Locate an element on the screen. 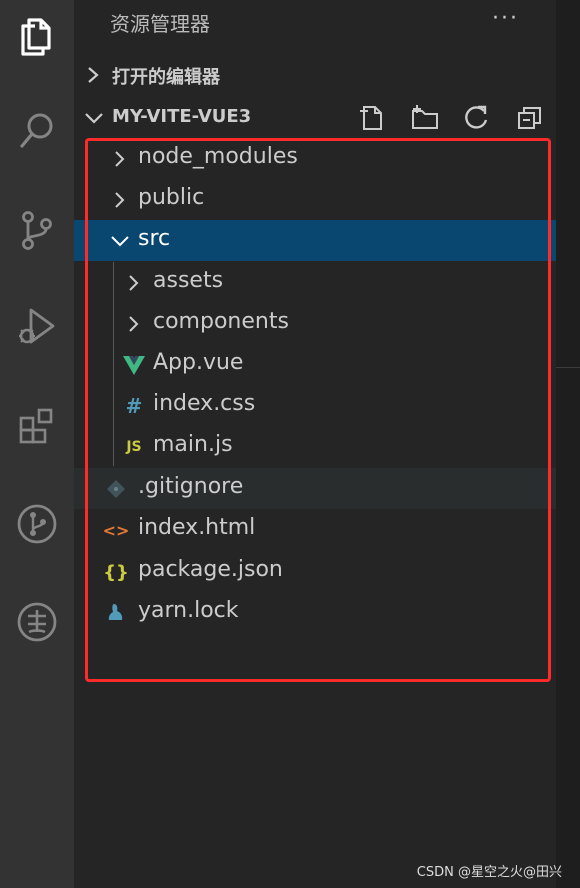 The width and height of the screenshot is (580, 888). explorer-title: 资源管理器 is located at coordinates (160, 24).